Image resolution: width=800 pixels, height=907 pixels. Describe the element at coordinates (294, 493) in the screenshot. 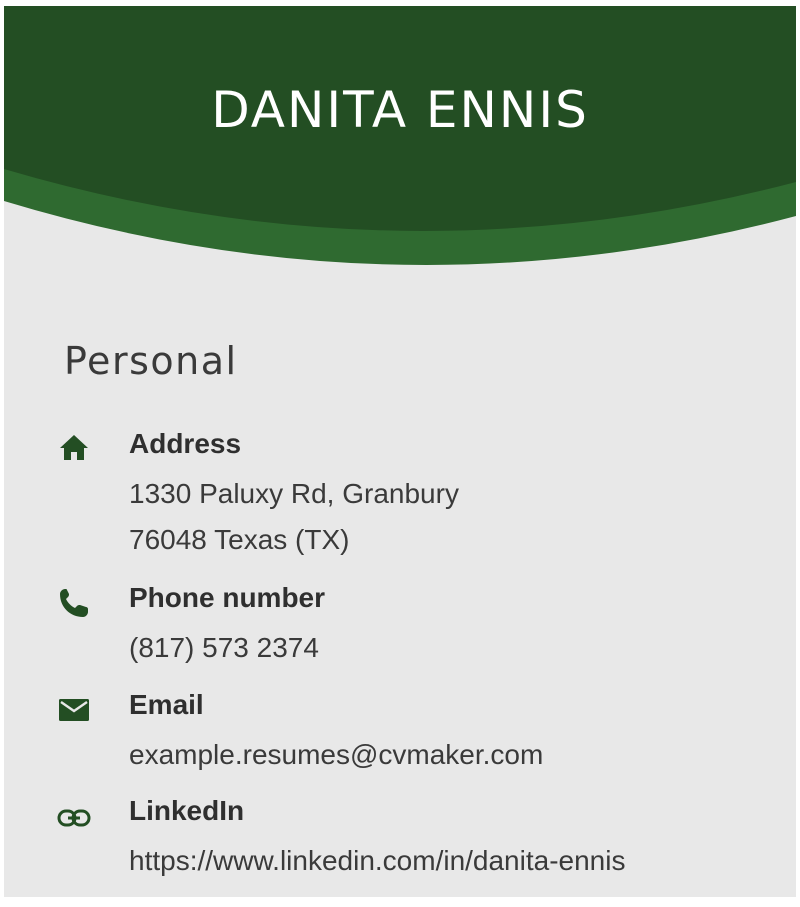

I see `address-line-1: 1330 Paluxy Rd, Granbury` at that location.